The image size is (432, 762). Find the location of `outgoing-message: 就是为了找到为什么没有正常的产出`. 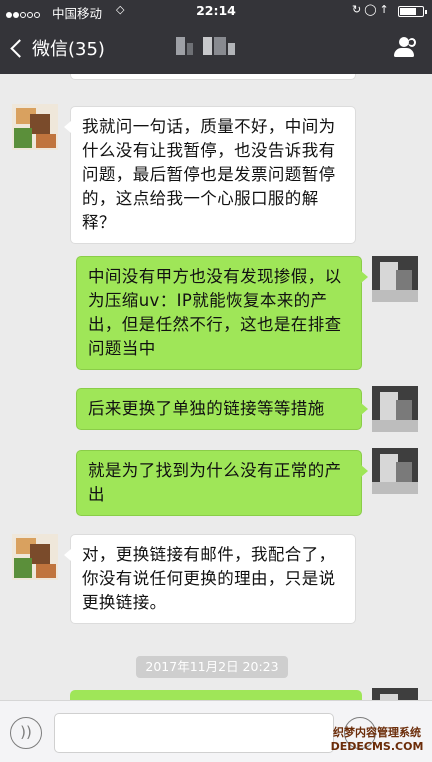

outgoing-message: 就是为了找到为什么没有正常的产出 is located at coordinates (222, 483).